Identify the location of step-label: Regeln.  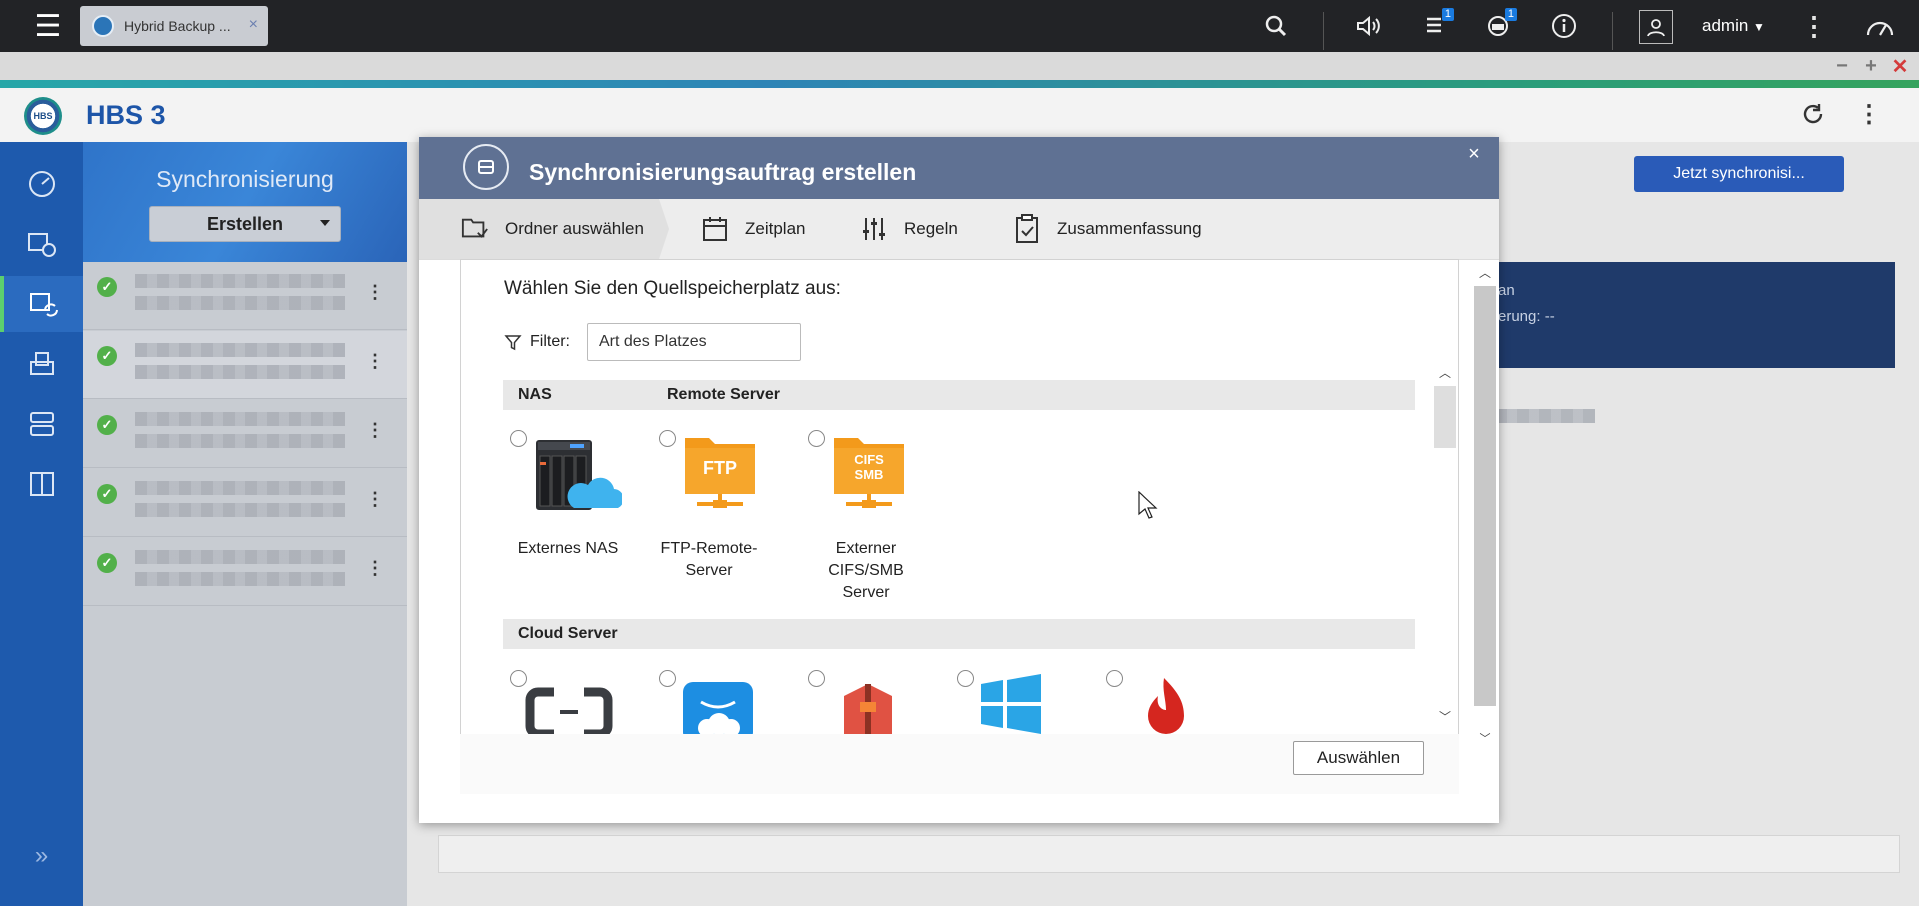
(931, 228).